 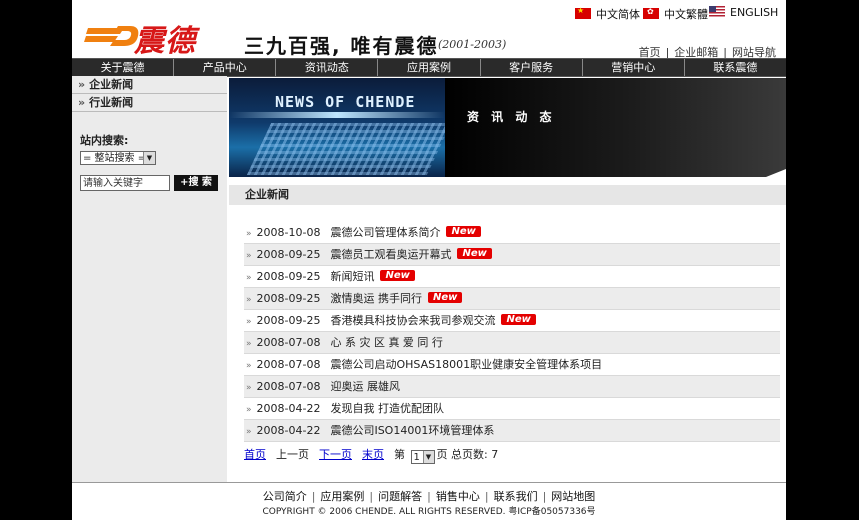 I want to click on pager-suffix: 页 总页数: 7, so click(x=467, y=454).